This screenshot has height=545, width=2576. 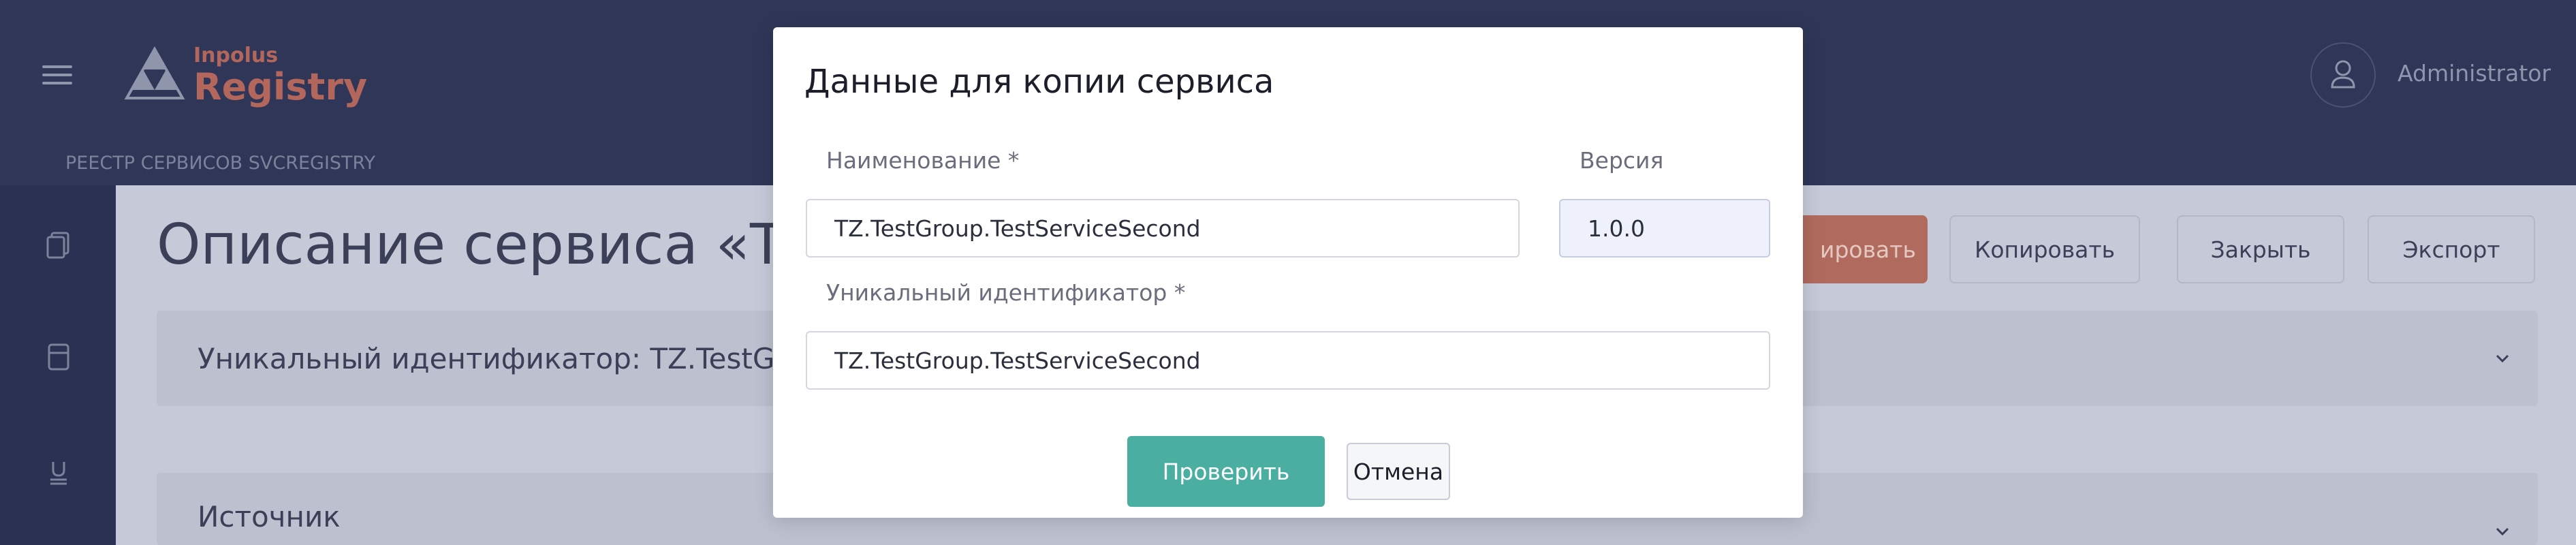 I want to click on breadcrumb: РЕЕСТР СЕРВИСОВ SVCREGISTRY, so click(x=220, y=163).